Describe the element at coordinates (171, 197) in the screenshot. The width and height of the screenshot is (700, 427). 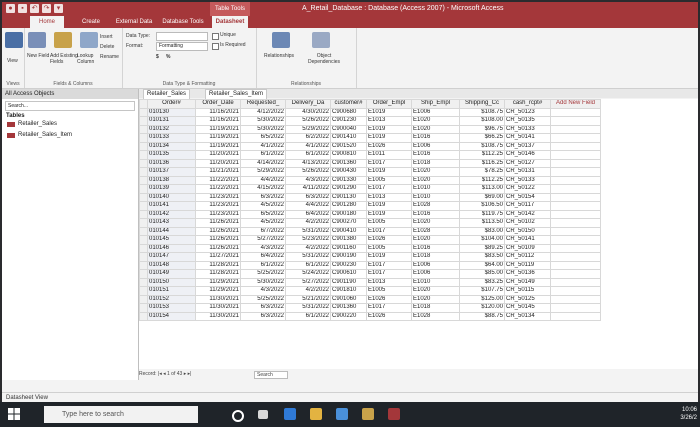
I see `table-cell: 010140` at that location.